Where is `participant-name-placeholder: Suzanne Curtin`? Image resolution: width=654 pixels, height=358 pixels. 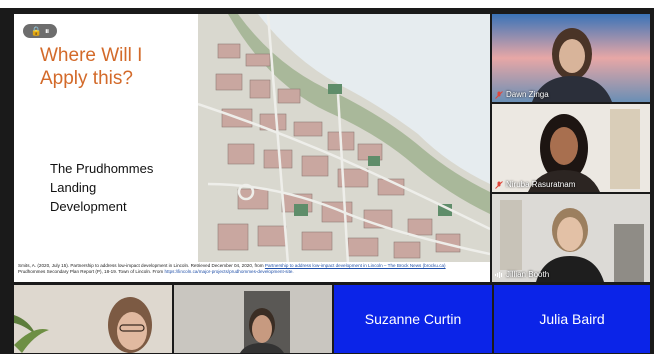
participant-name-placeholder: Suzanne Curtin is located at coordinates (413, 319).